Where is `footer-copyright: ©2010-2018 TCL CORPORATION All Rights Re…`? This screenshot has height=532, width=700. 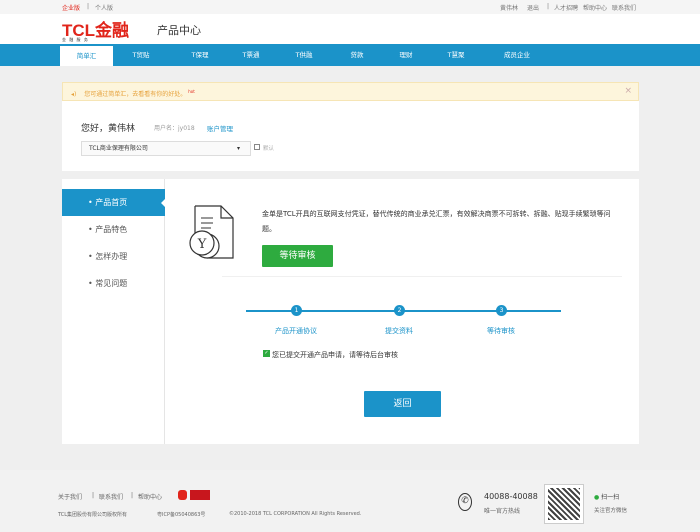 footer-copyright: ©2010-2018 TCL CORPORATION All Rights Re… is located at coordinates (295, 514).